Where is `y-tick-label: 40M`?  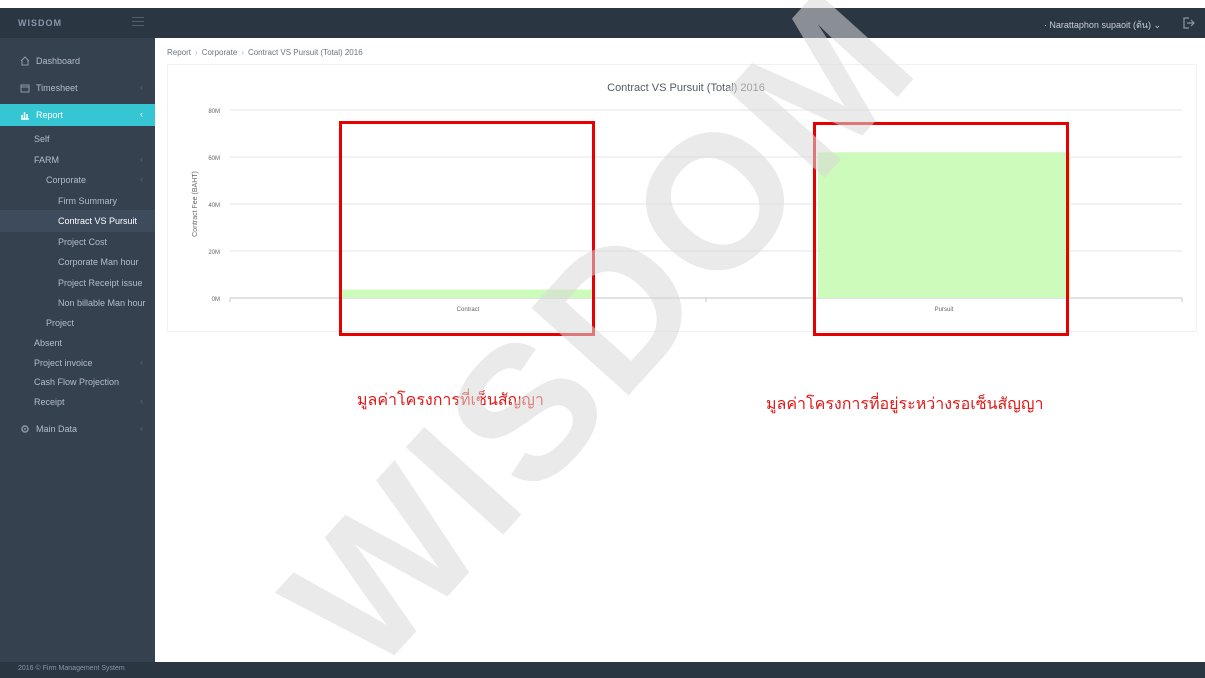 y-tick-label: 40M is located at coordinates (214, 206).